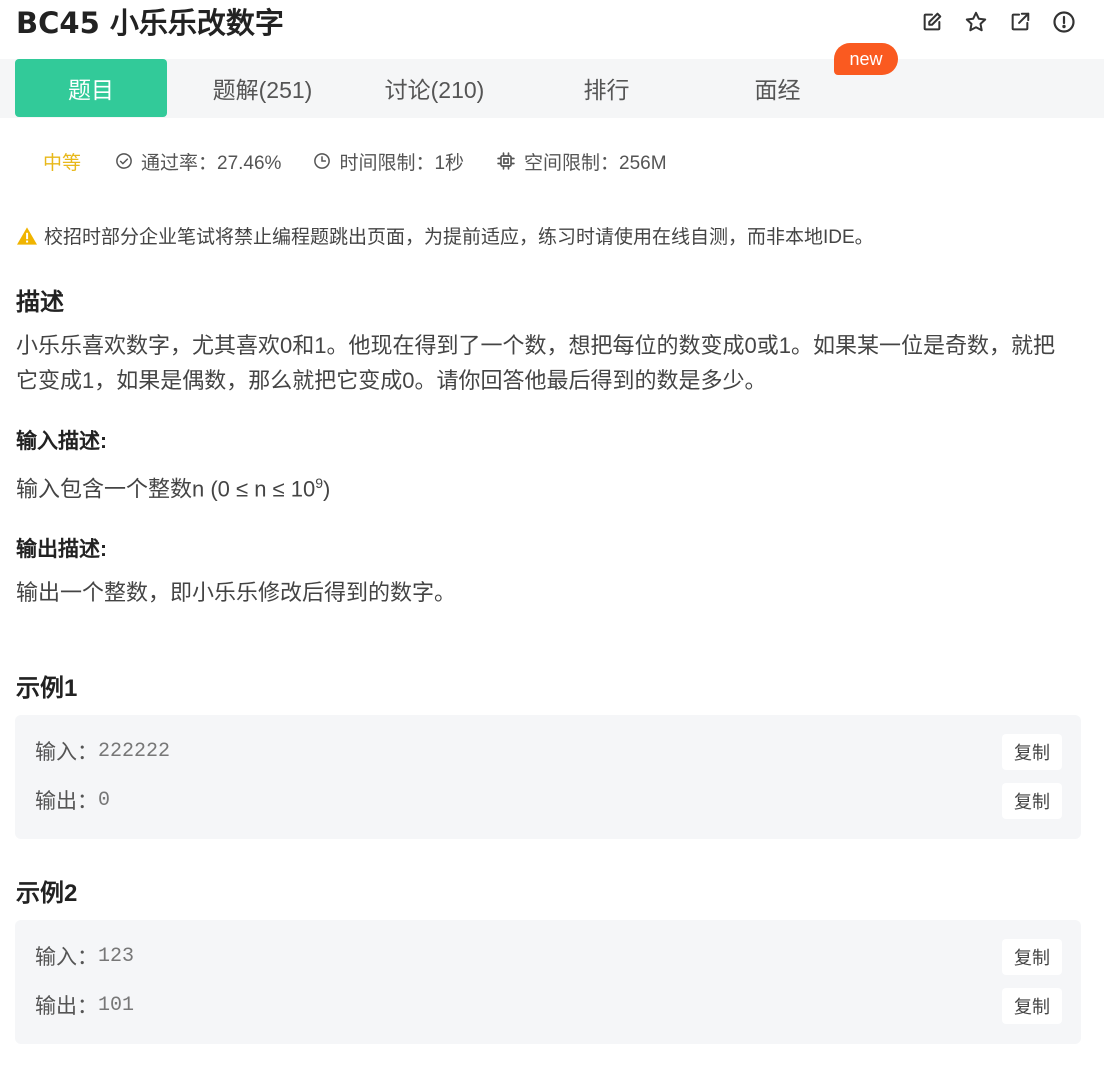  I want to click on meta-row: 中等 通过率：27.46% 时间限制：1秒 空间限制：256M, so click(371, 161).